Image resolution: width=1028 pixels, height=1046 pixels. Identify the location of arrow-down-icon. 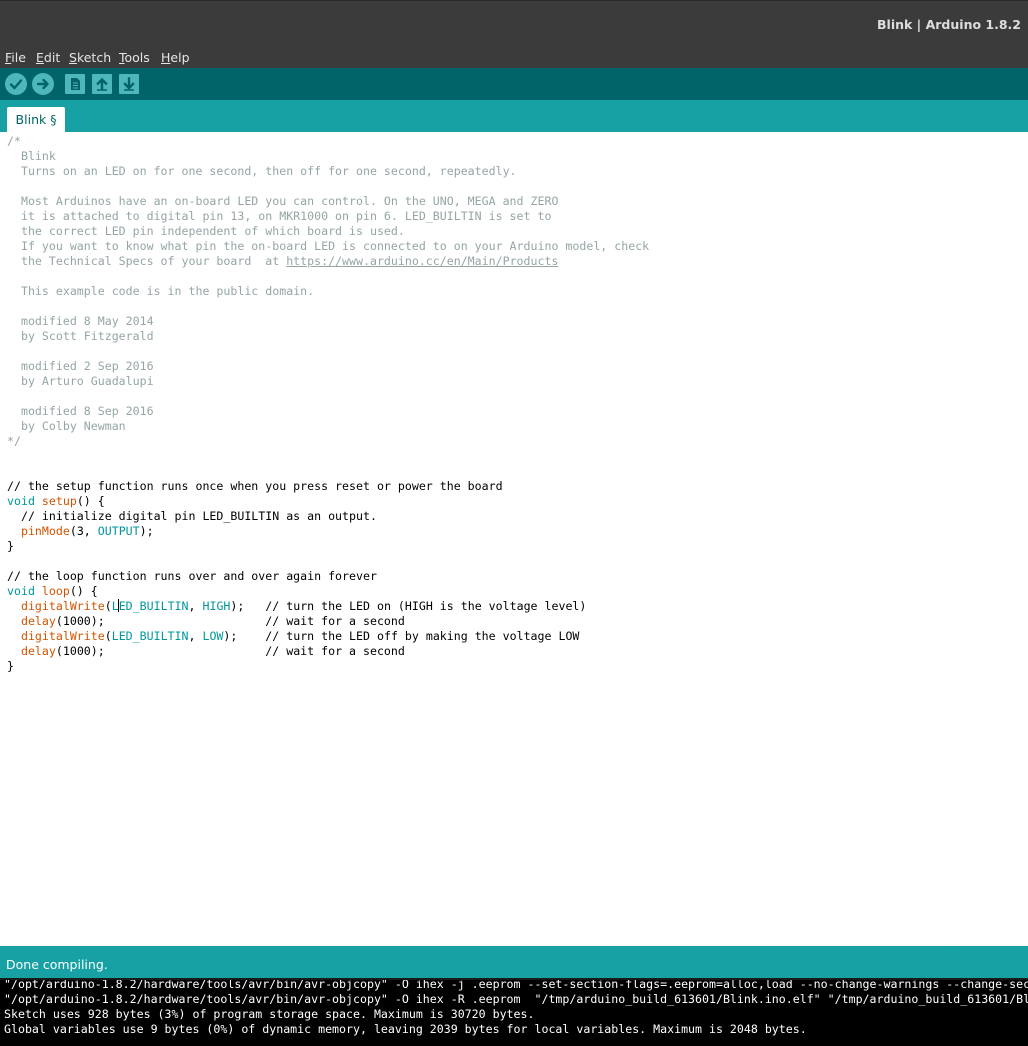
(129, 84).